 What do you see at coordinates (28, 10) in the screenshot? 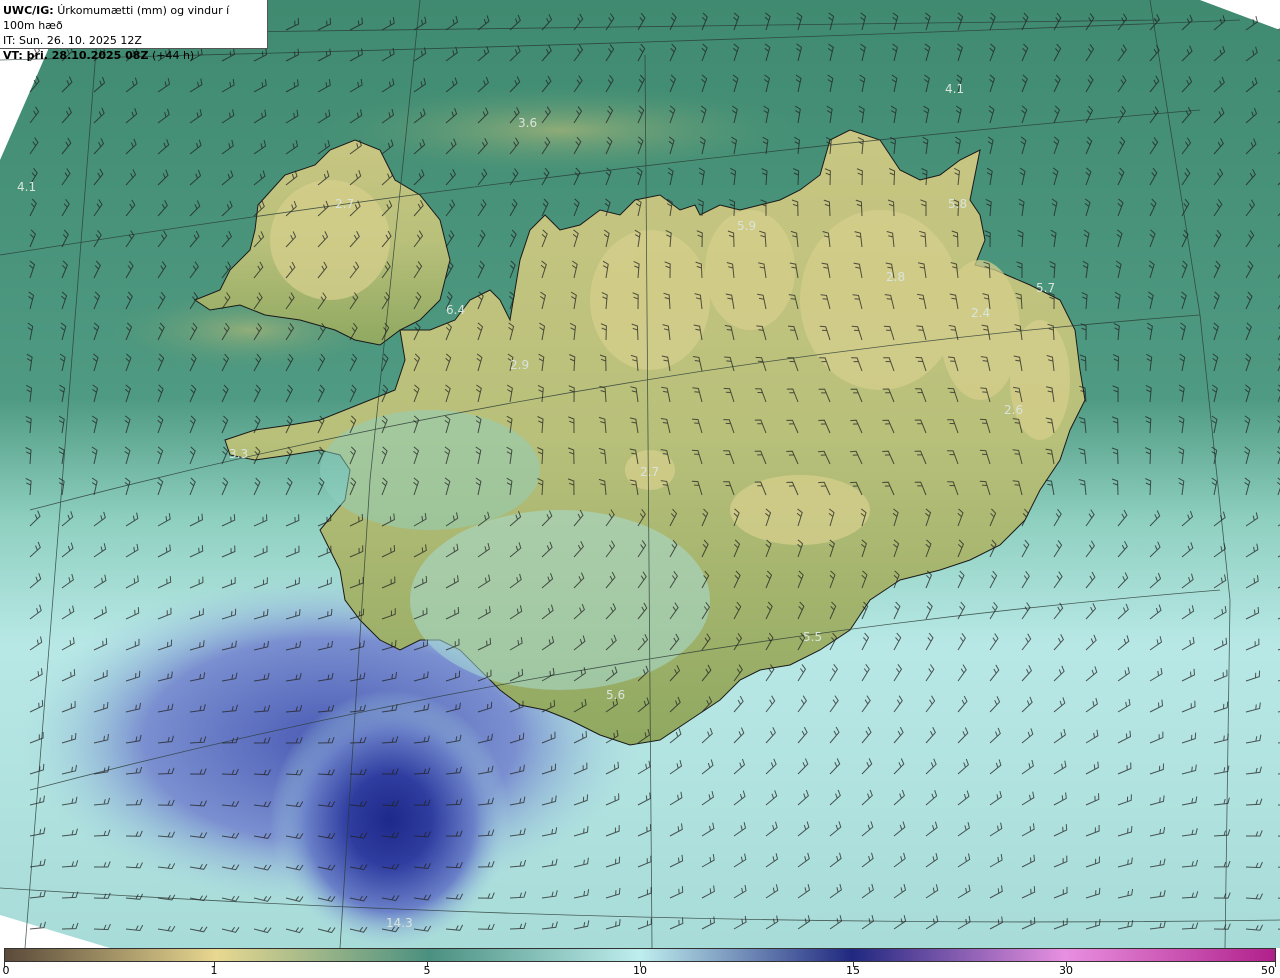
I see `model-code: UWC/IG:` at bounding box center [28, 10].